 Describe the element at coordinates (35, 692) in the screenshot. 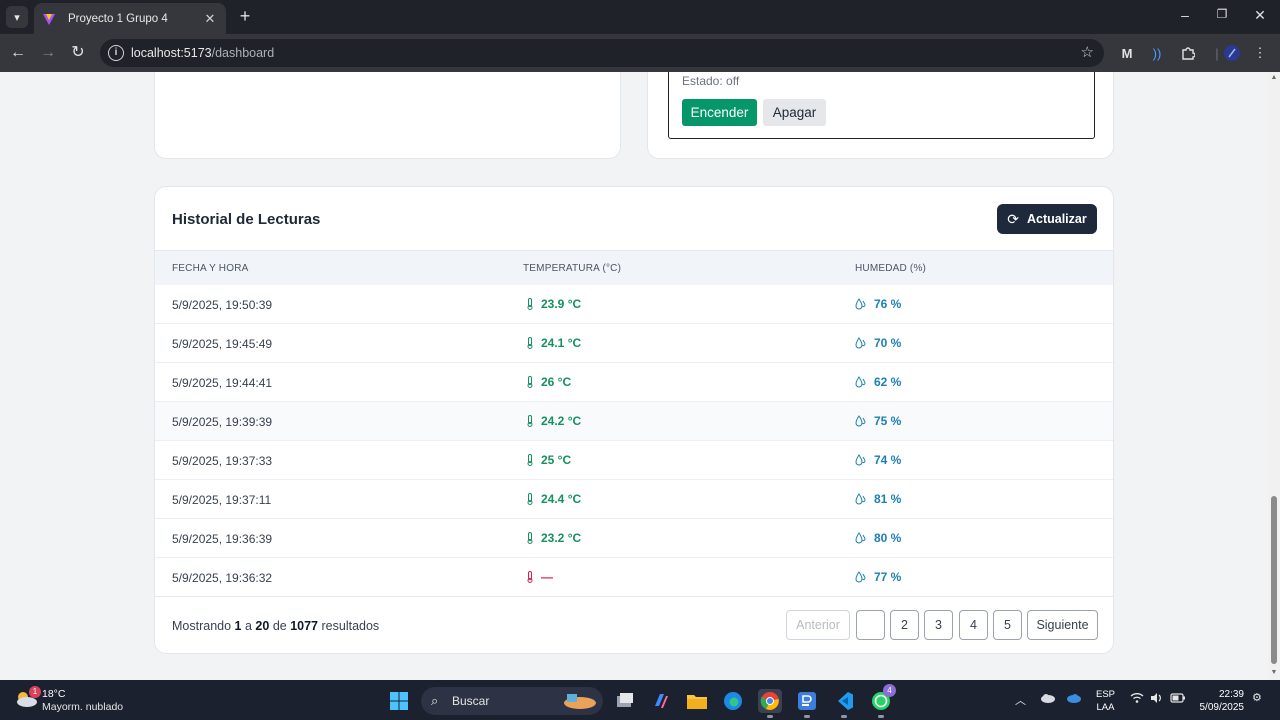

I see `weather-badge: 1` at that location.